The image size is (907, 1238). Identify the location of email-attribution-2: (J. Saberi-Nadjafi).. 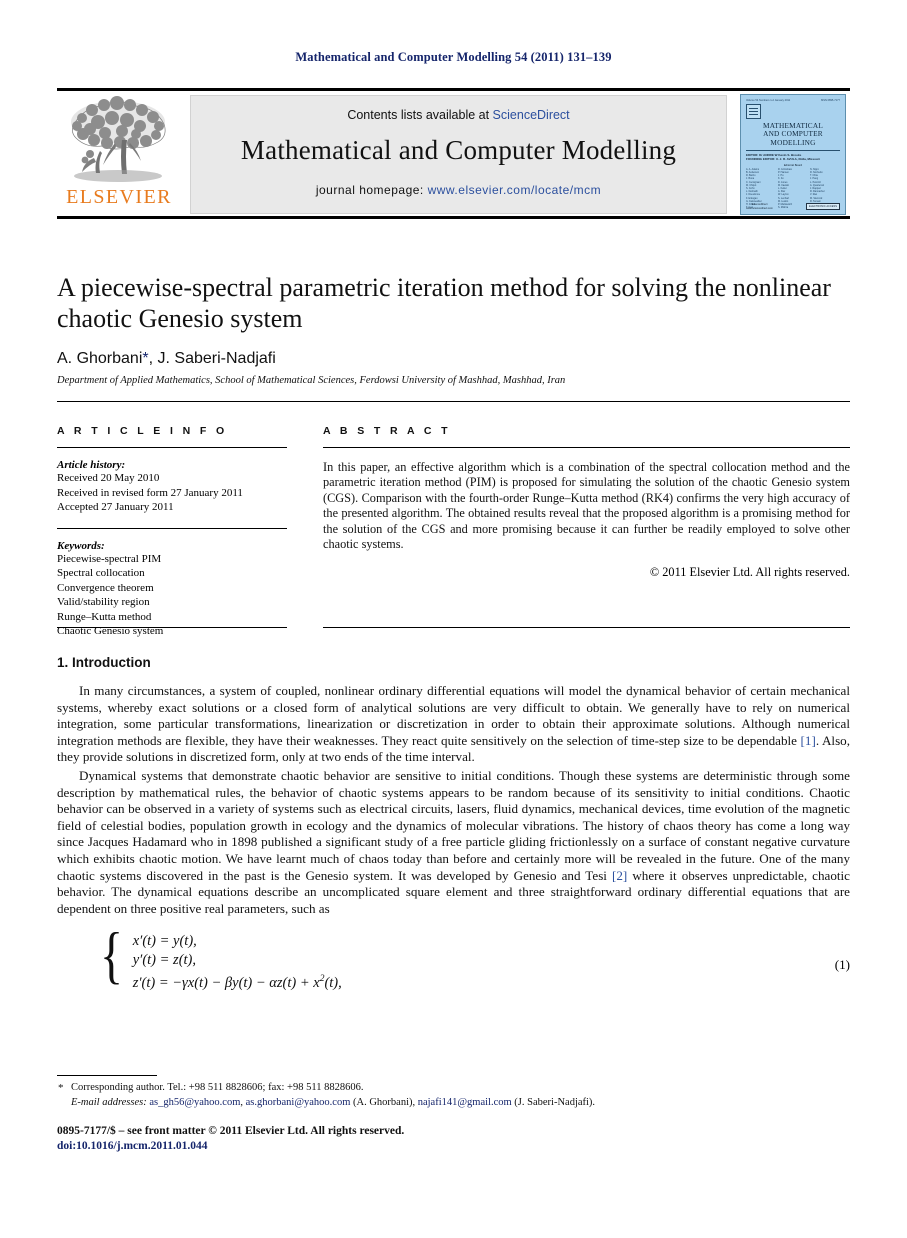
(553, 1102).